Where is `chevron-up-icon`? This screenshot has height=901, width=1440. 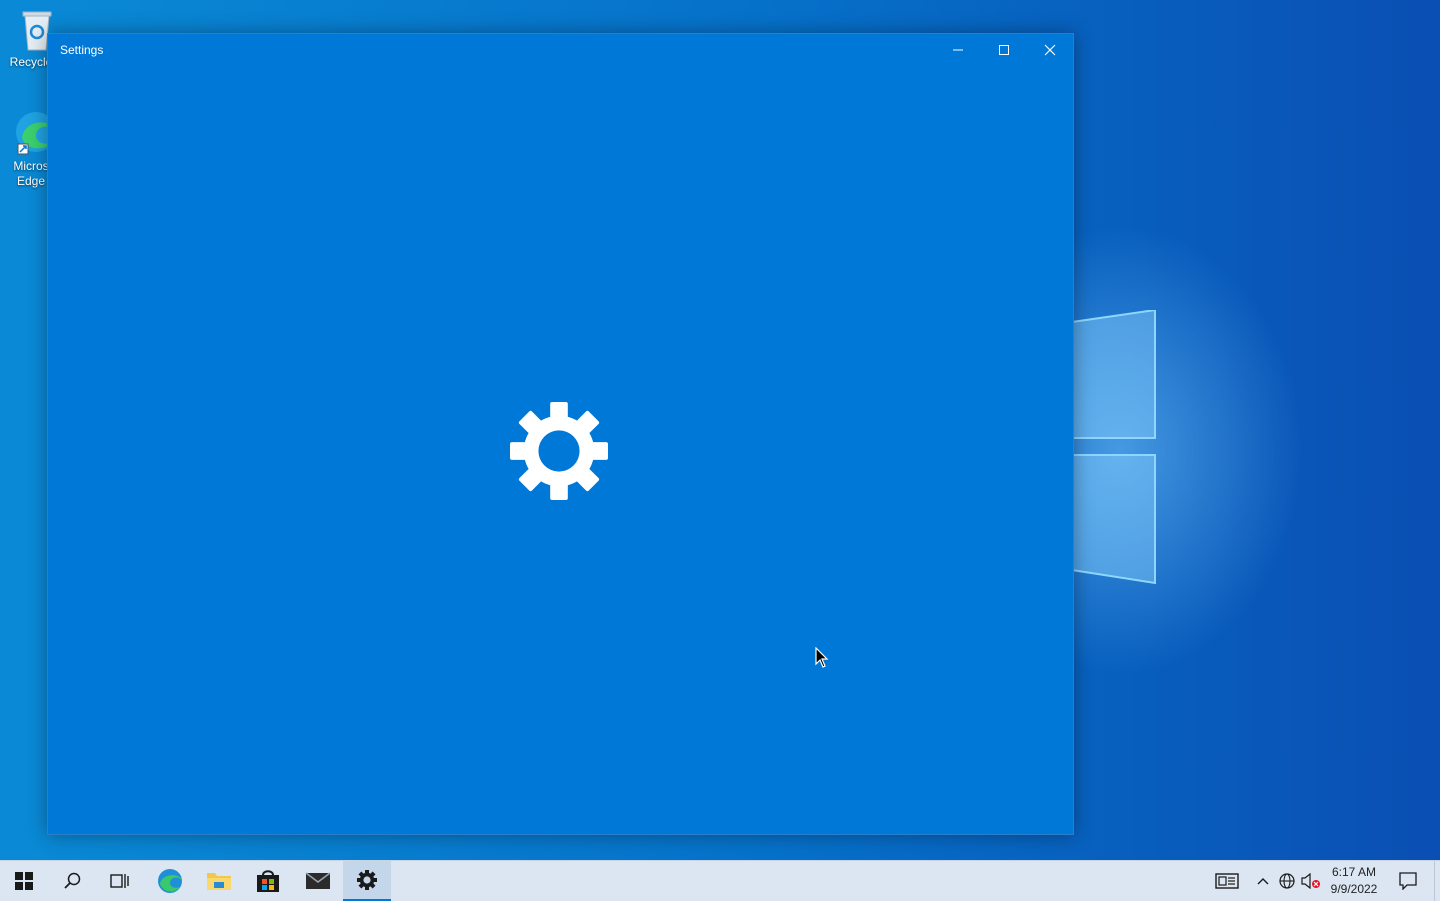 chevron-up-icon is located at coordinates (1263, 881).